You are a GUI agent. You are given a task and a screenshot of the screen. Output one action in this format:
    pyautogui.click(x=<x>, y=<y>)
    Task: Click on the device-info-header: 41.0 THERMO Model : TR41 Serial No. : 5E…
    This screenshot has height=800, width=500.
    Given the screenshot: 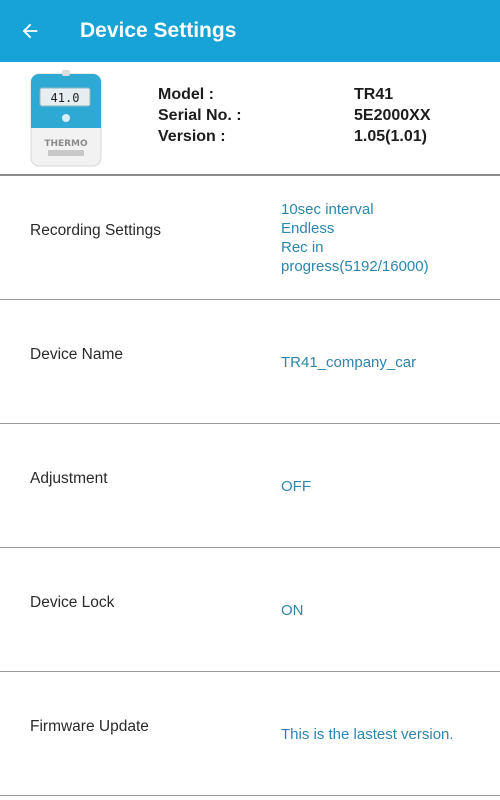 What is the action you would take?
    pyautogui.click(x=250, y=119)
    